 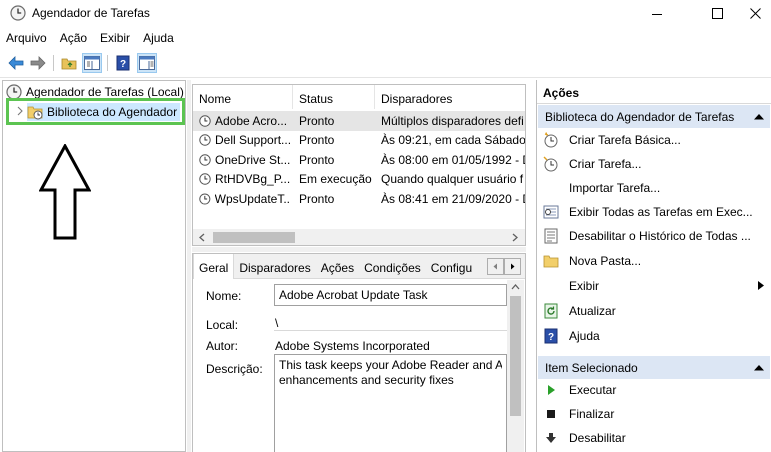 I want to click on show-hide-action-pane-button, so click(x=147, y=63).